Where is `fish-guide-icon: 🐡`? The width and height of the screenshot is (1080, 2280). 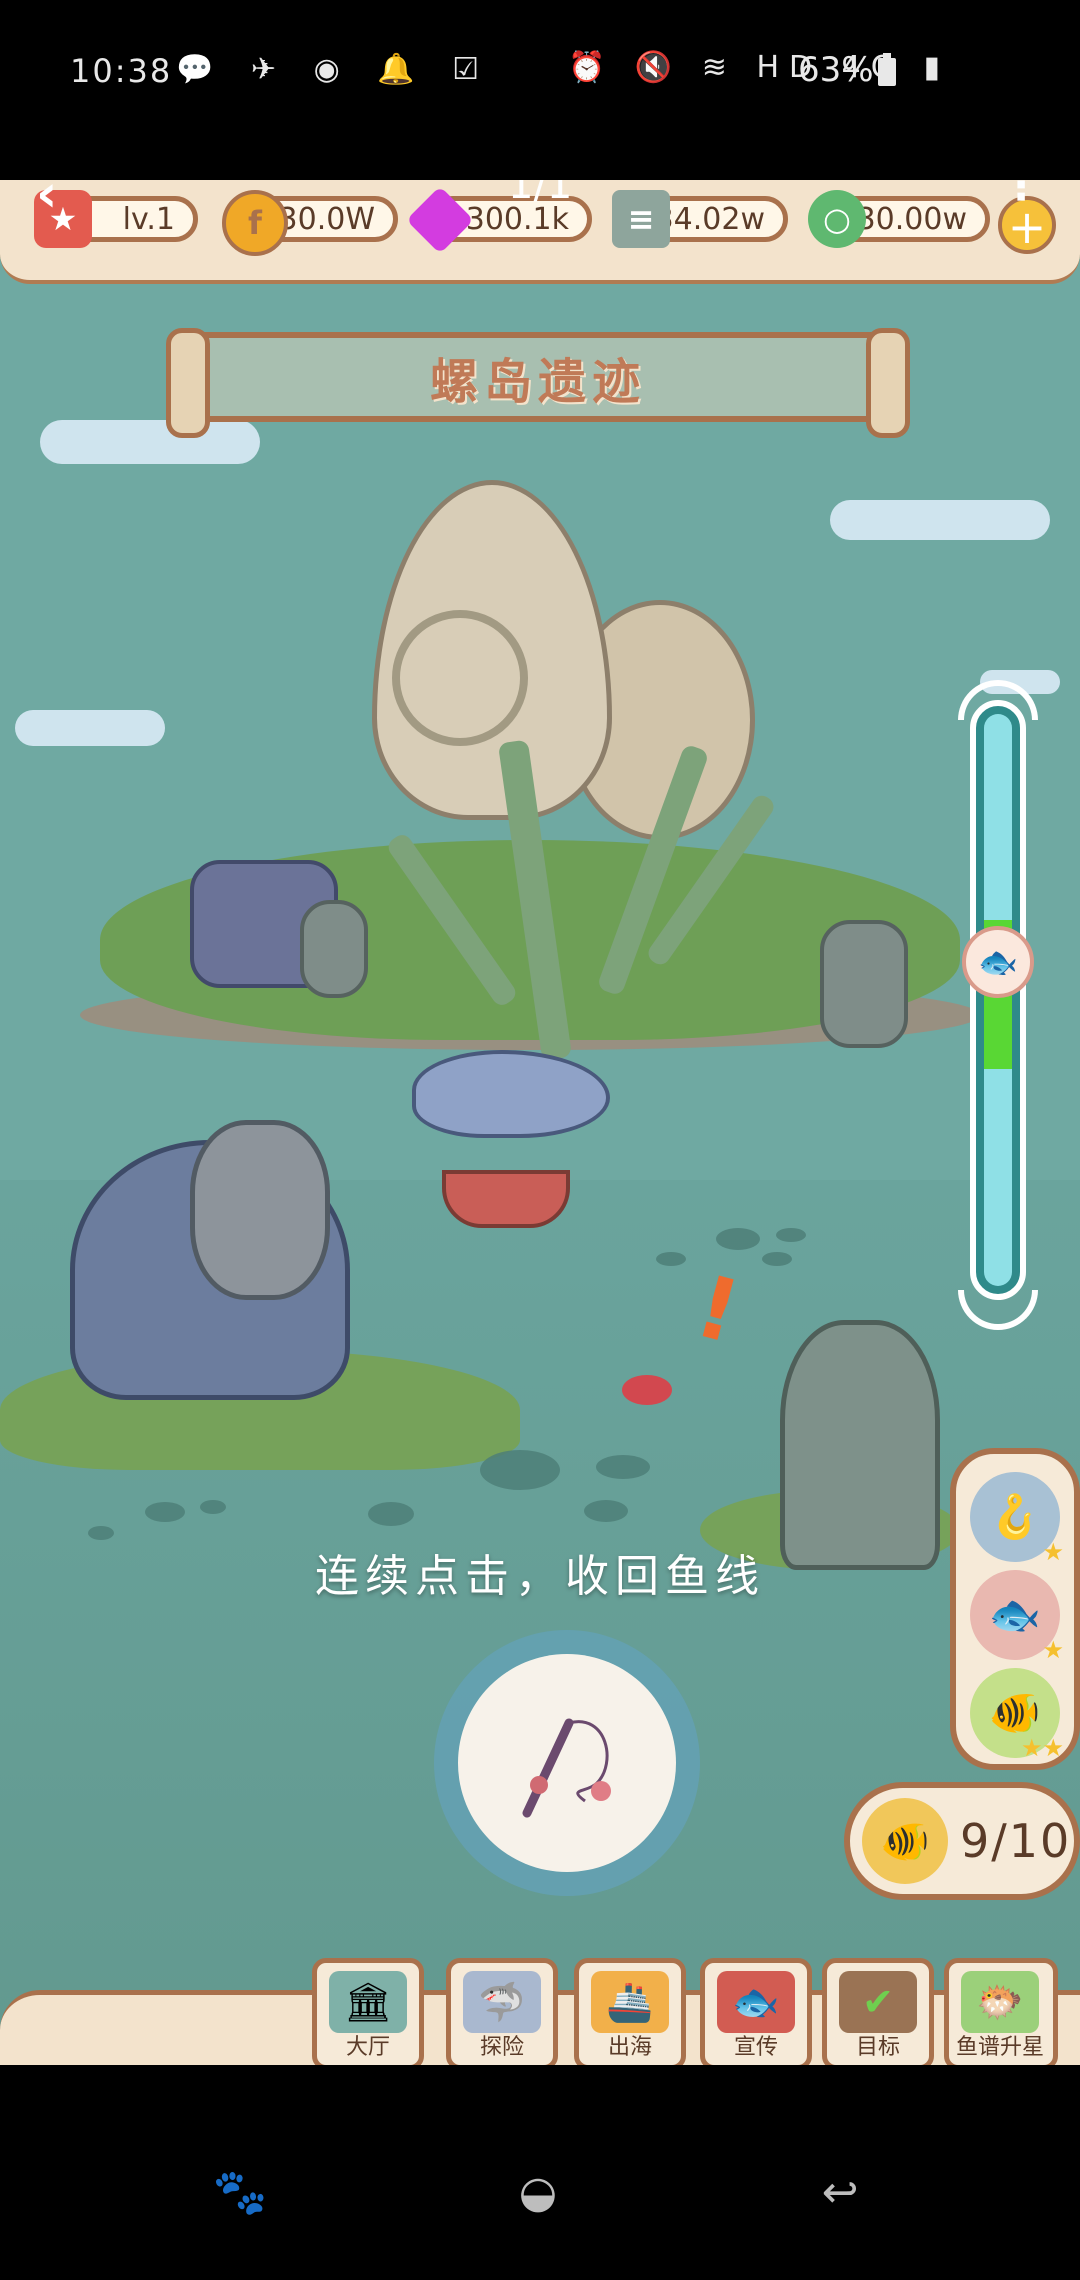
fish-guide-icon: 🐡 is located at coordinates (1000, 2002).